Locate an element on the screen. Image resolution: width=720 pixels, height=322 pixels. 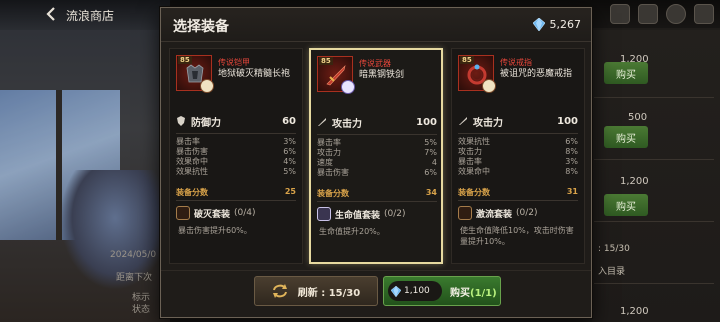
item-name: 被诅咒的恶魔戒指 is located at coordinates (536, 74).